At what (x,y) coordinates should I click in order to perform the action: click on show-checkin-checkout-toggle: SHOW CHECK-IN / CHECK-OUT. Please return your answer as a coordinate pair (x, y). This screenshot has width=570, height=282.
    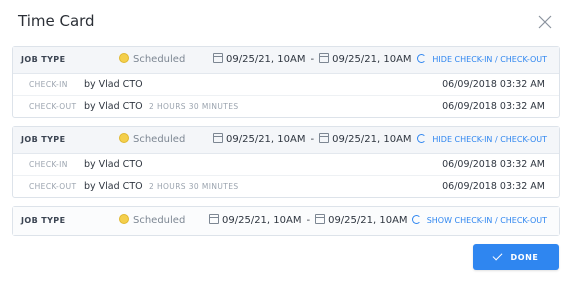
    Looking at the image, I should click on (479, 220).